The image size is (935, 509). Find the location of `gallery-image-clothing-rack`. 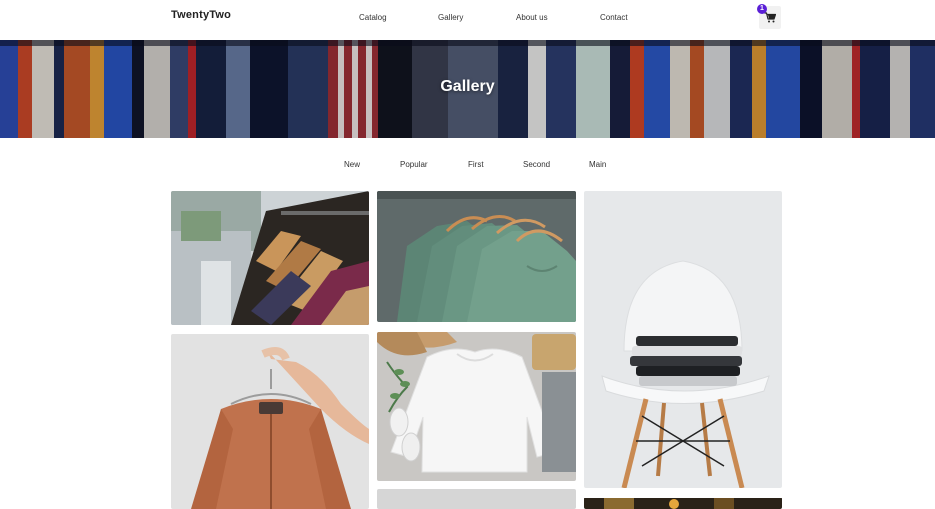

gallery-image-clothing-rack is located at coordinates (270, 258).